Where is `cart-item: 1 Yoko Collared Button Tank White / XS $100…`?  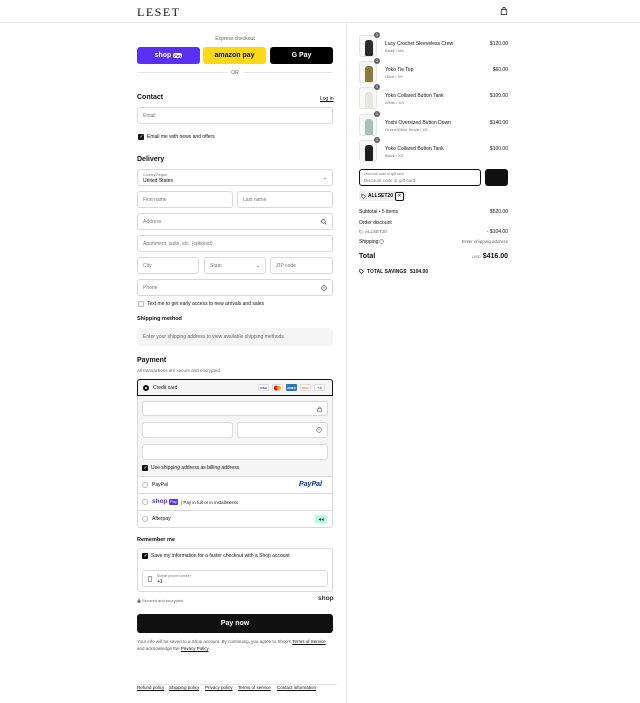 cart-item: 1 Yoko Collared Button Tank White / XS $100… is located at coordinates (433, 97).